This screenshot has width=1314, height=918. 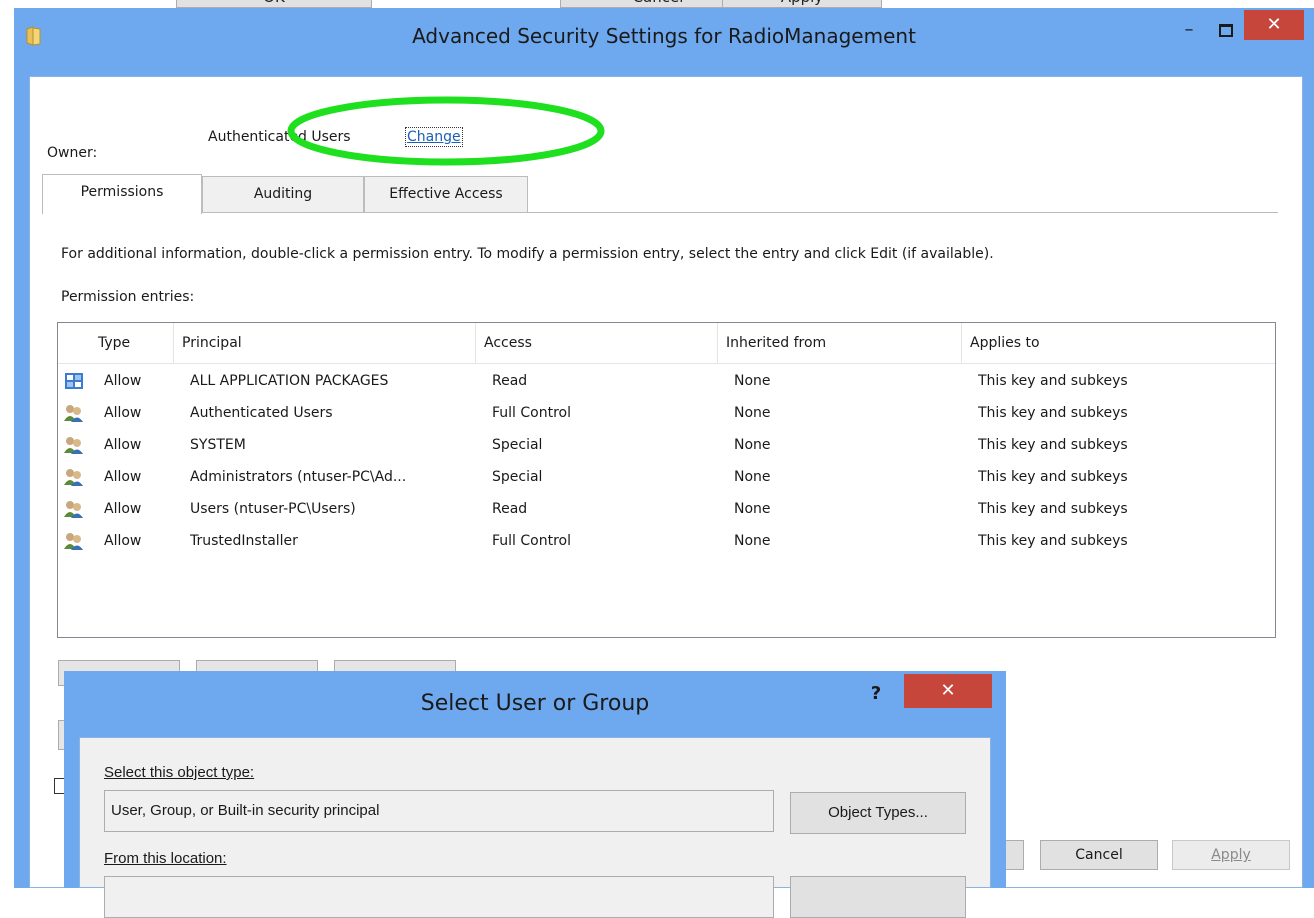 What do you see at coordinates (1231, 855) in the screenshot?
I see `apply-button: Apply` at bounding box center [1231, 855].